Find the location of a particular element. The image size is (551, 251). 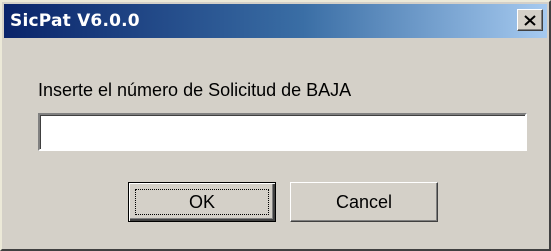

cancel-button-label: Cancel is located at coordinates (364, 201).